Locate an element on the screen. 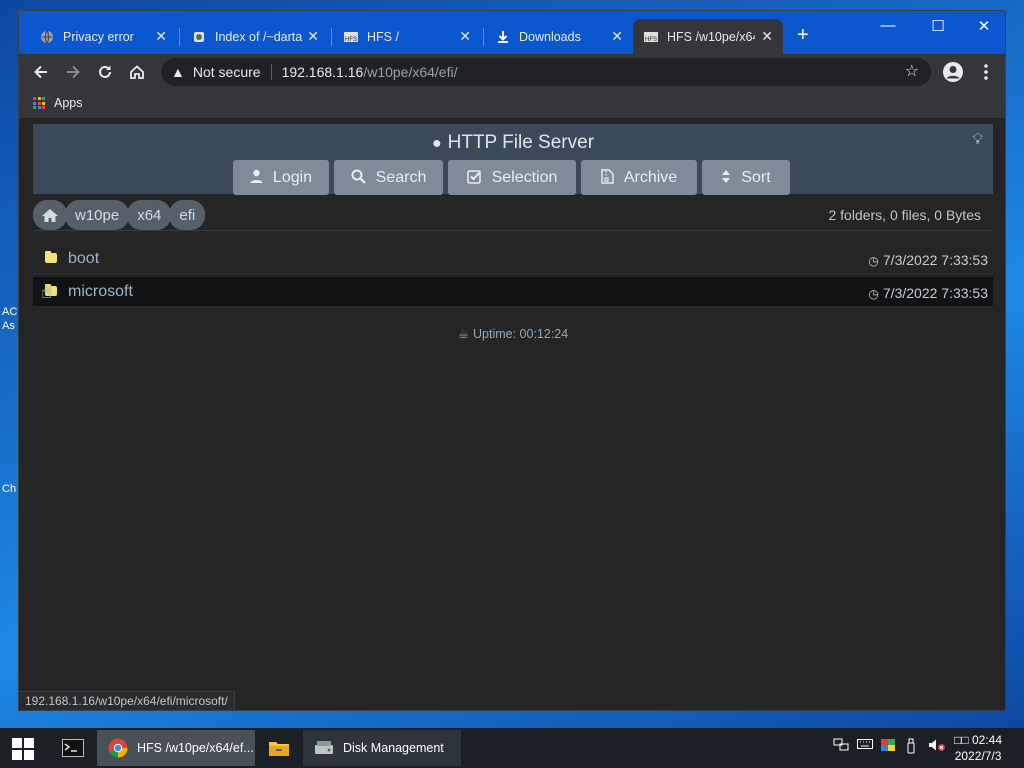 The width and height of the screenshot is (1024, 768). clock-date: 2022/7/3 is located at coordinates (978, 756).